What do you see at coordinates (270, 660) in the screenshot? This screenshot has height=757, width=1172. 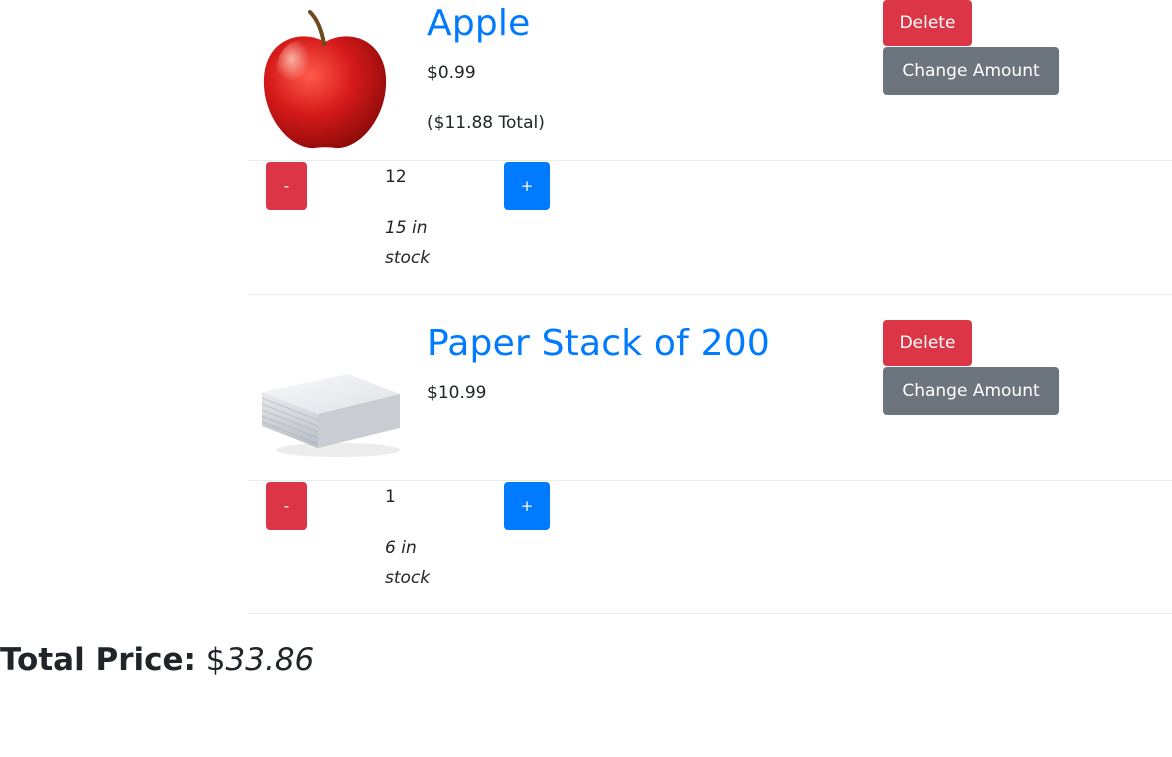 I see `total-price-value: 33.86` at bounding box center [270, 660].